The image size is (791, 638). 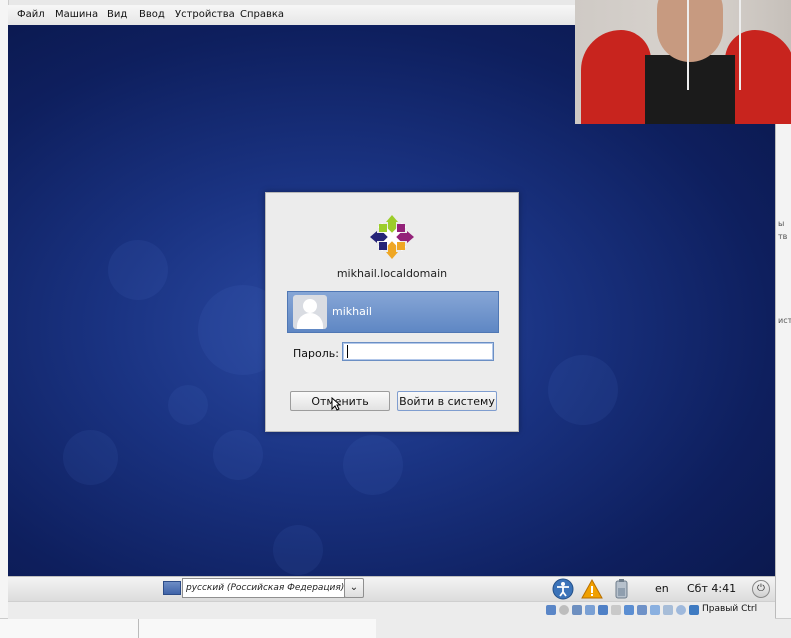 I want to click on host-fragment: ист, so click(x=784, y=320).